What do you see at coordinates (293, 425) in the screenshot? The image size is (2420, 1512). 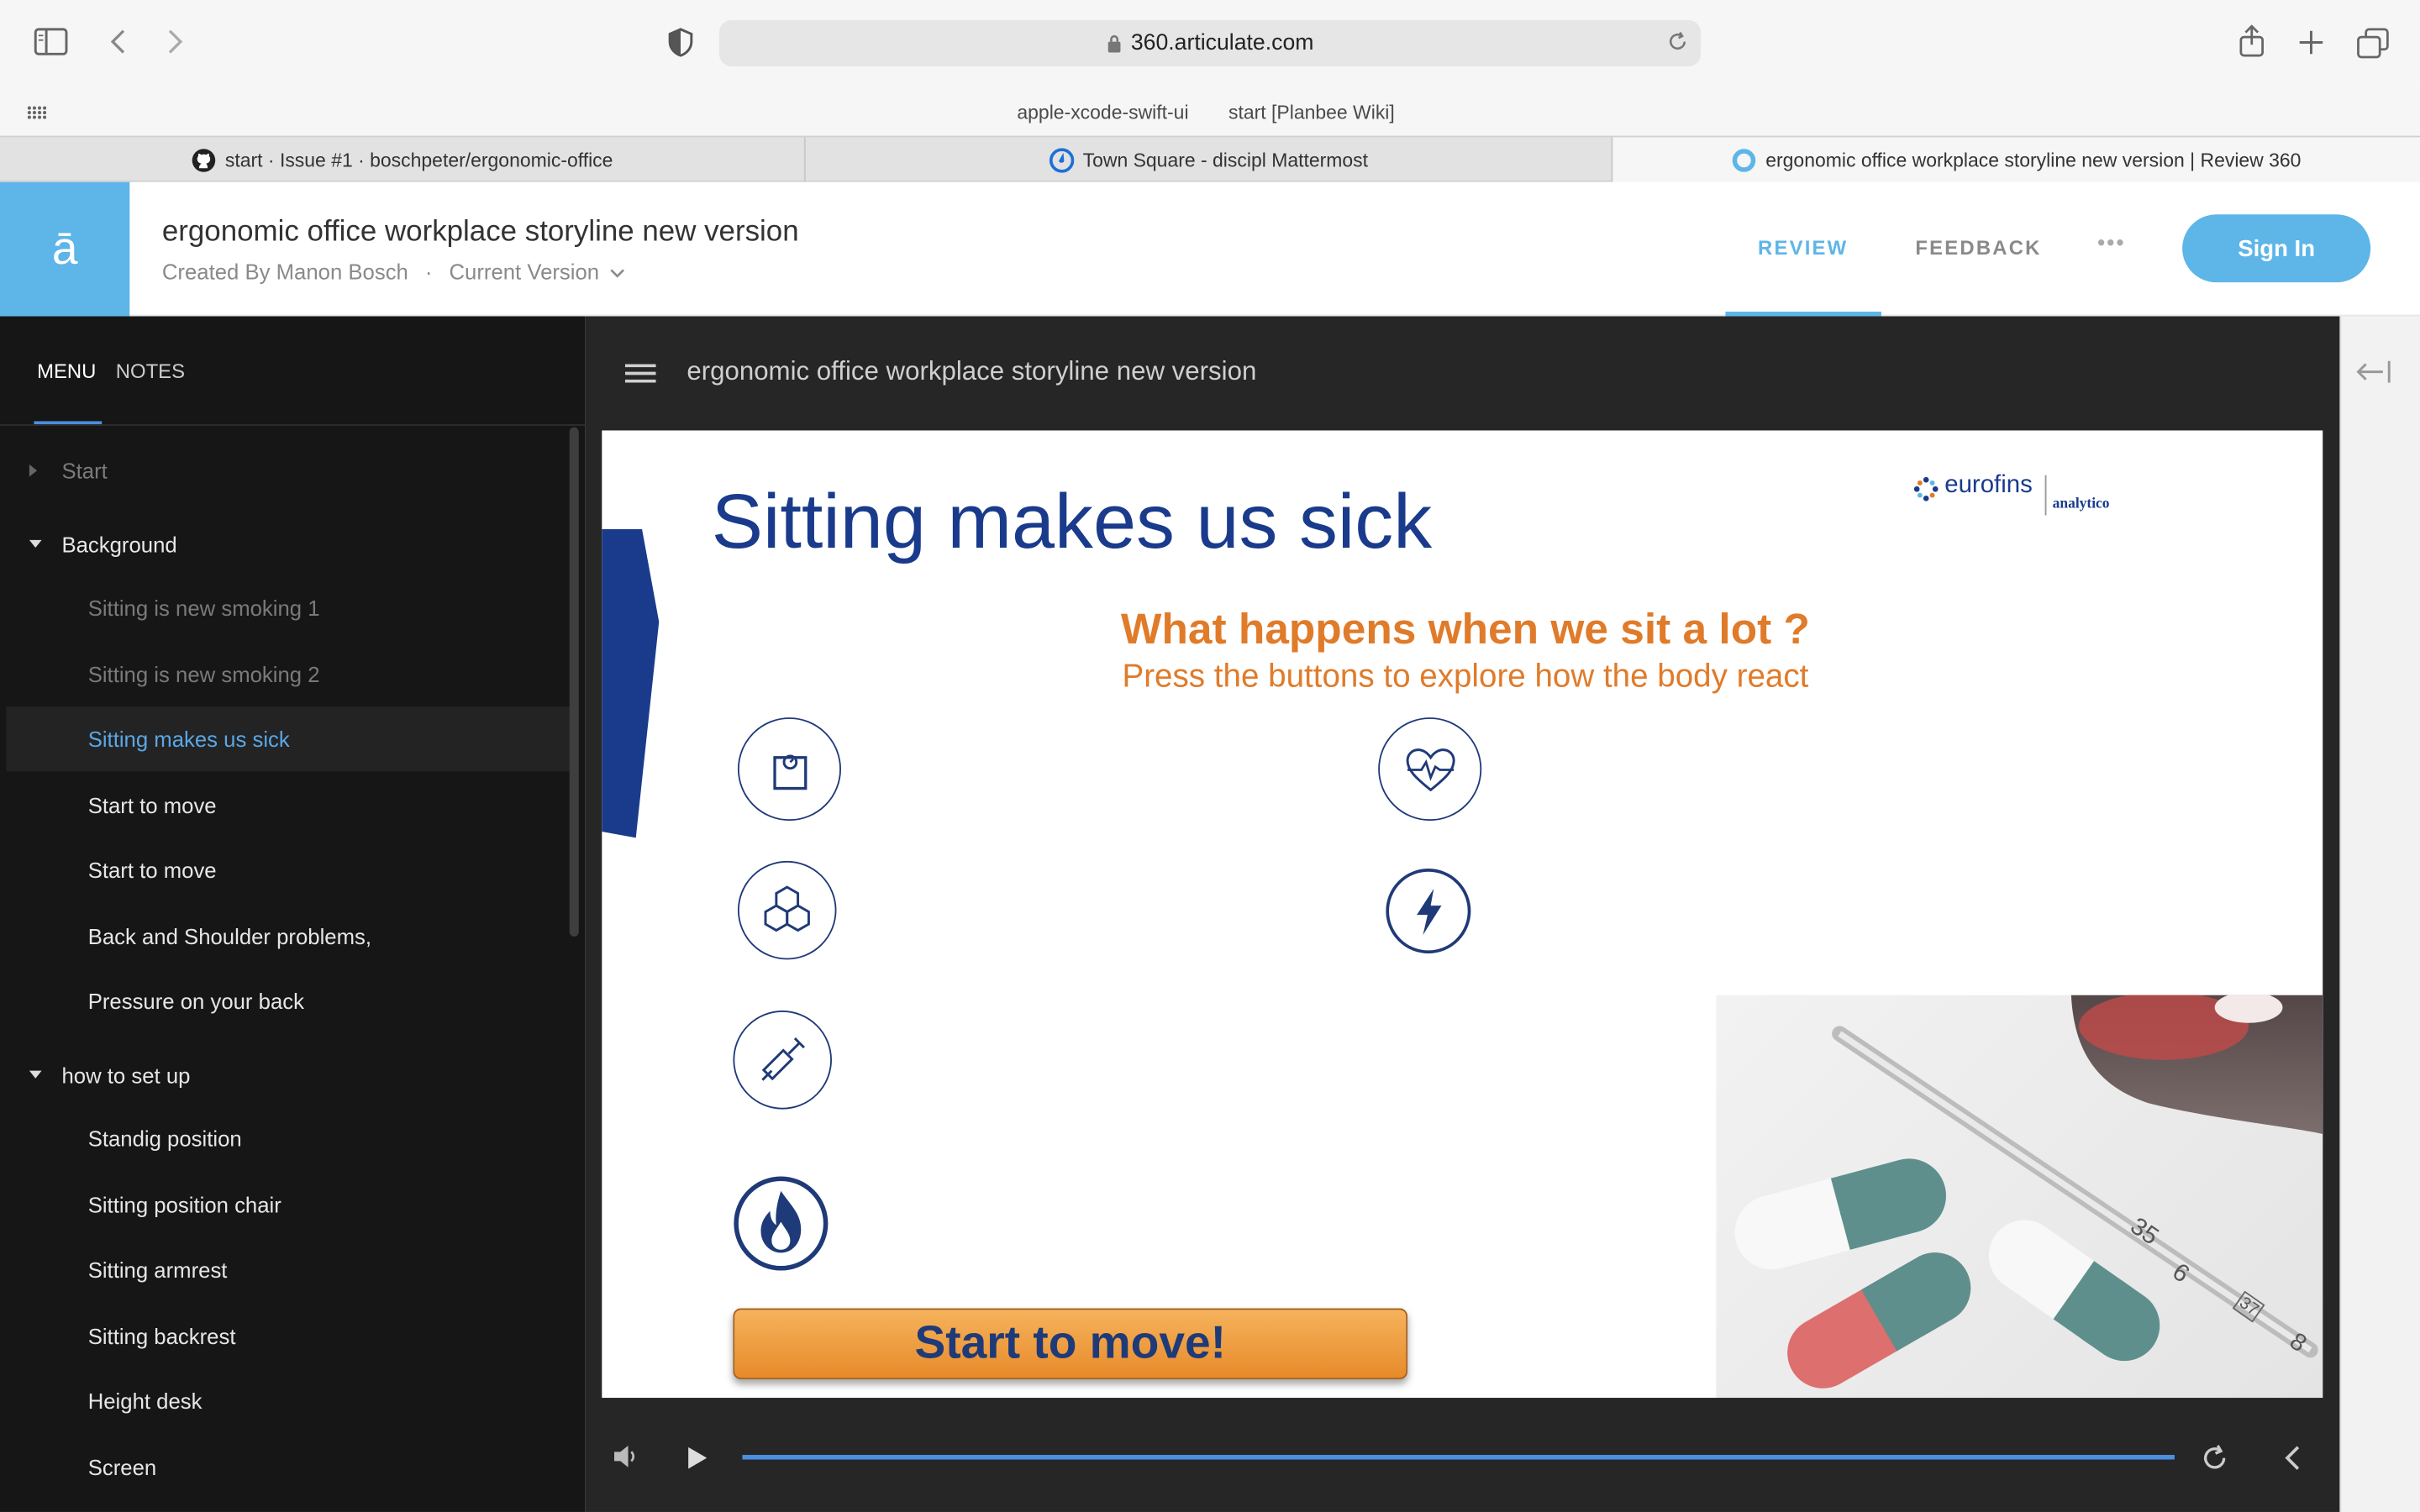 I see `divider` at bounding box center [293, 425].